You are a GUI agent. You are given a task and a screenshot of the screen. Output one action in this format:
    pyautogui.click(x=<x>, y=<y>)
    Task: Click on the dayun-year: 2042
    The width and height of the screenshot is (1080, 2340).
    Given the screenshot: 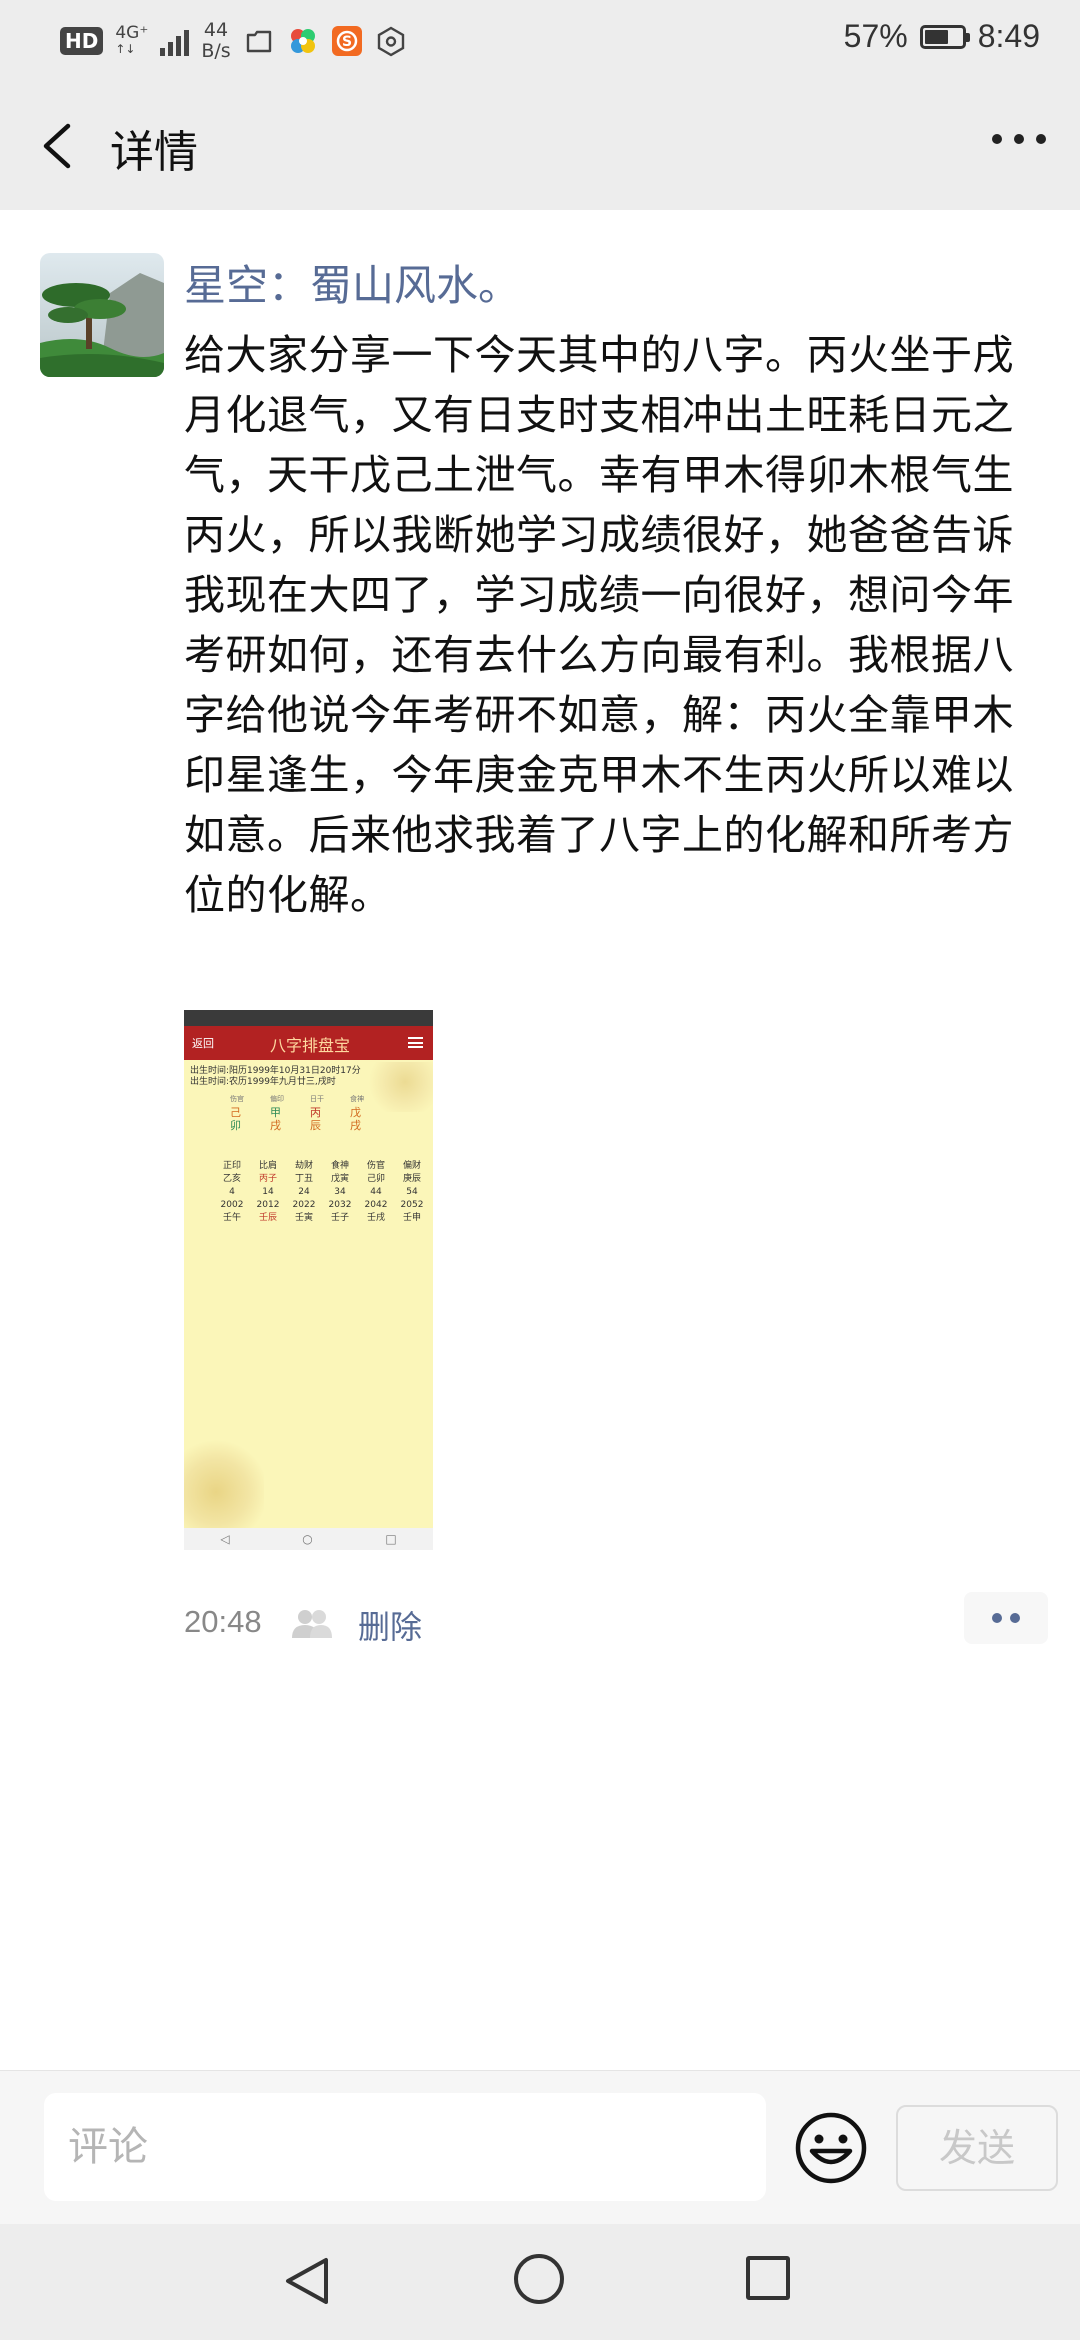 What is the action you would take?
    pyautogui.click(x=376, y=1205)
    